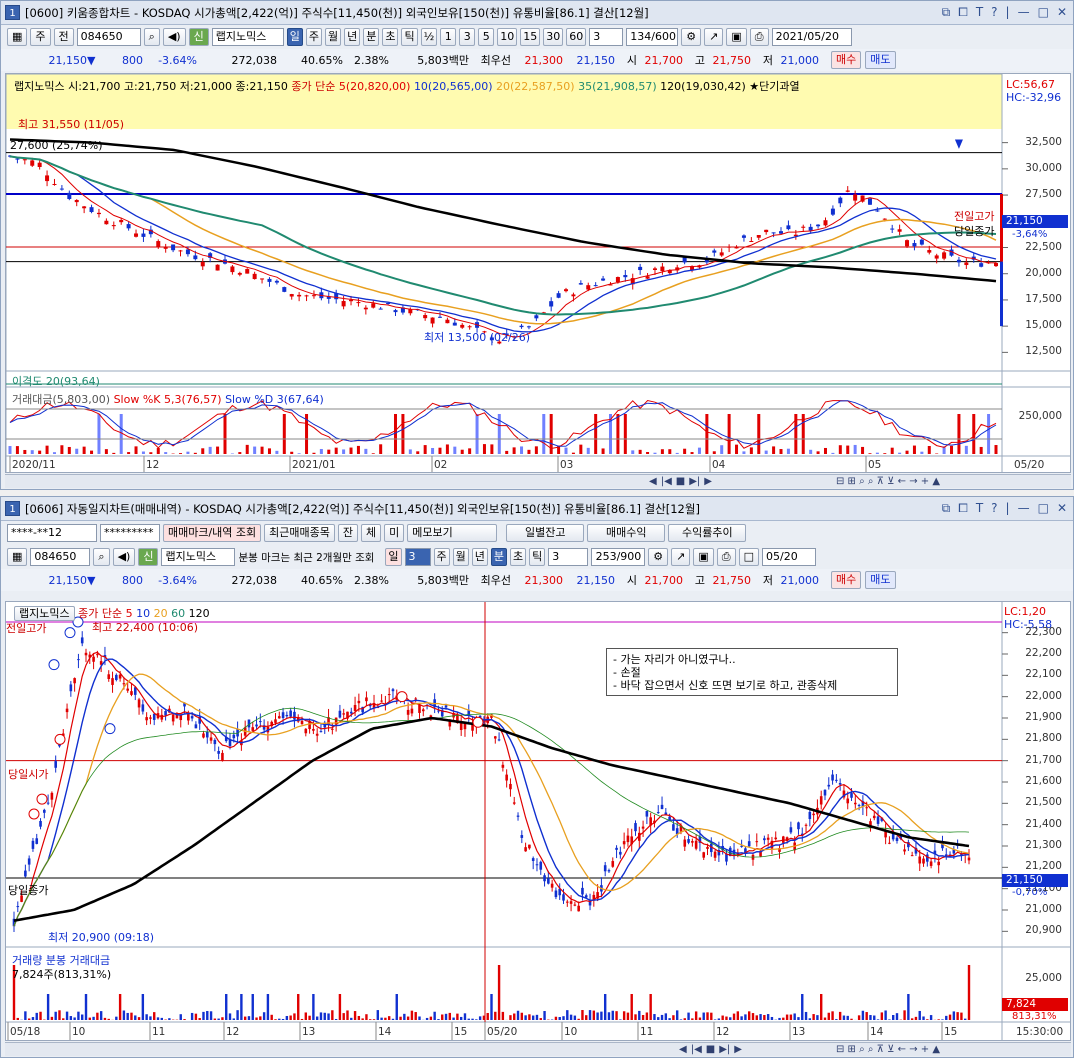  Describe the element at coordinates (212, 533) in the screenshot. I see `trade-mark-query-button: 매매마크/내역 조회` at that location.